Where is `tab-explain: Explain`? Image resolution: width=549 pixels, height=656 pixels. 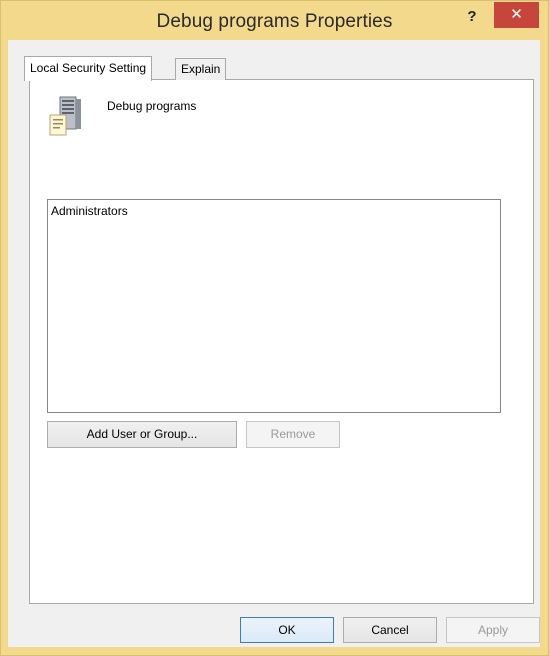
tab-explain: Explain is located at coordinates (201, 69).